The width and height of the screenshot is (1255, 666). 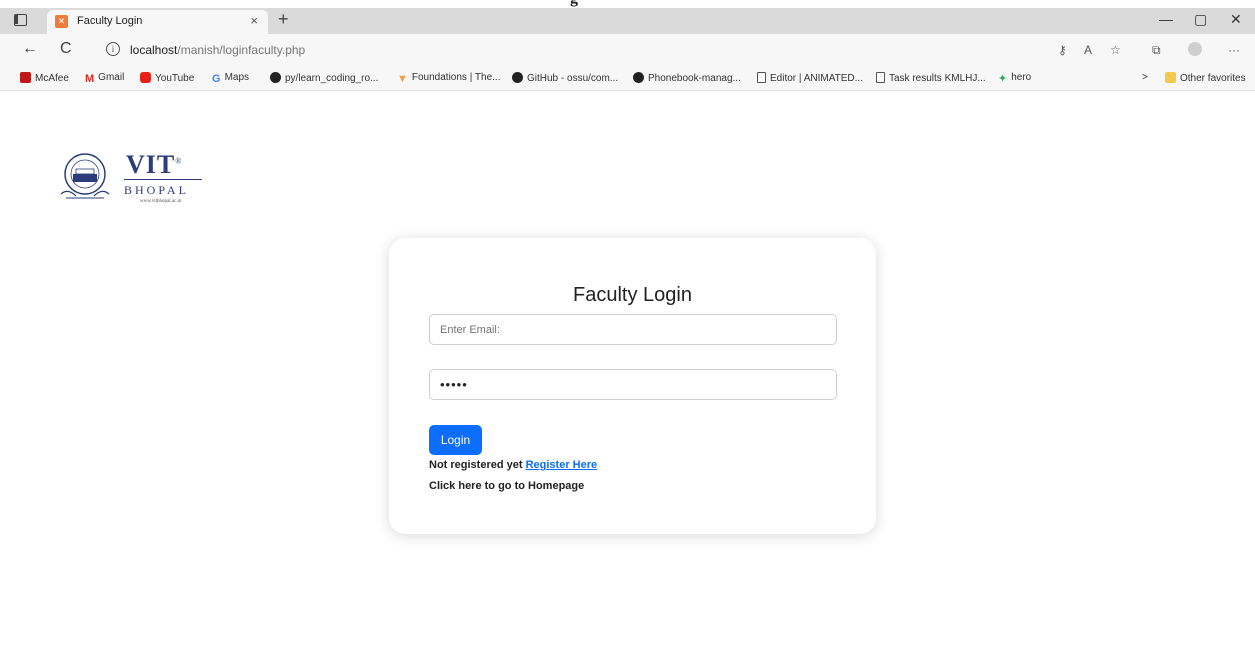 What do you see at coordinates (110, 21) in the screenshot?
I see `tab-title: Faculty Login` at bounding box center [110, 21].